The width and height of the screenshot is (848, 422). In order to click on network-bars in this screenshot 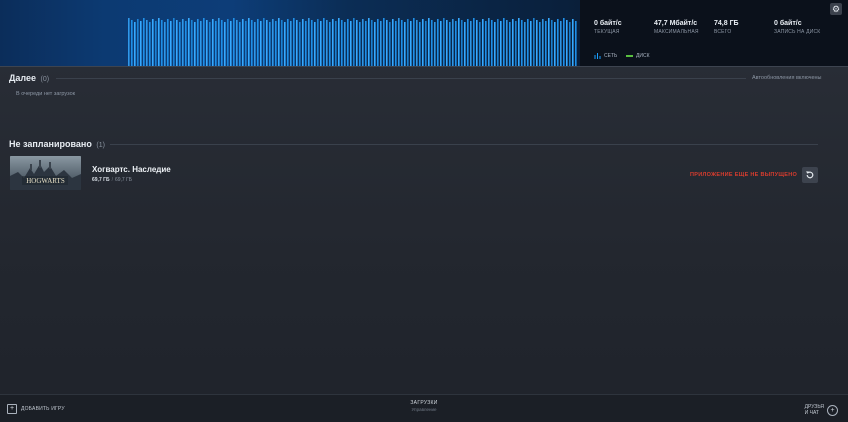, I will do `click(353, 42)`.